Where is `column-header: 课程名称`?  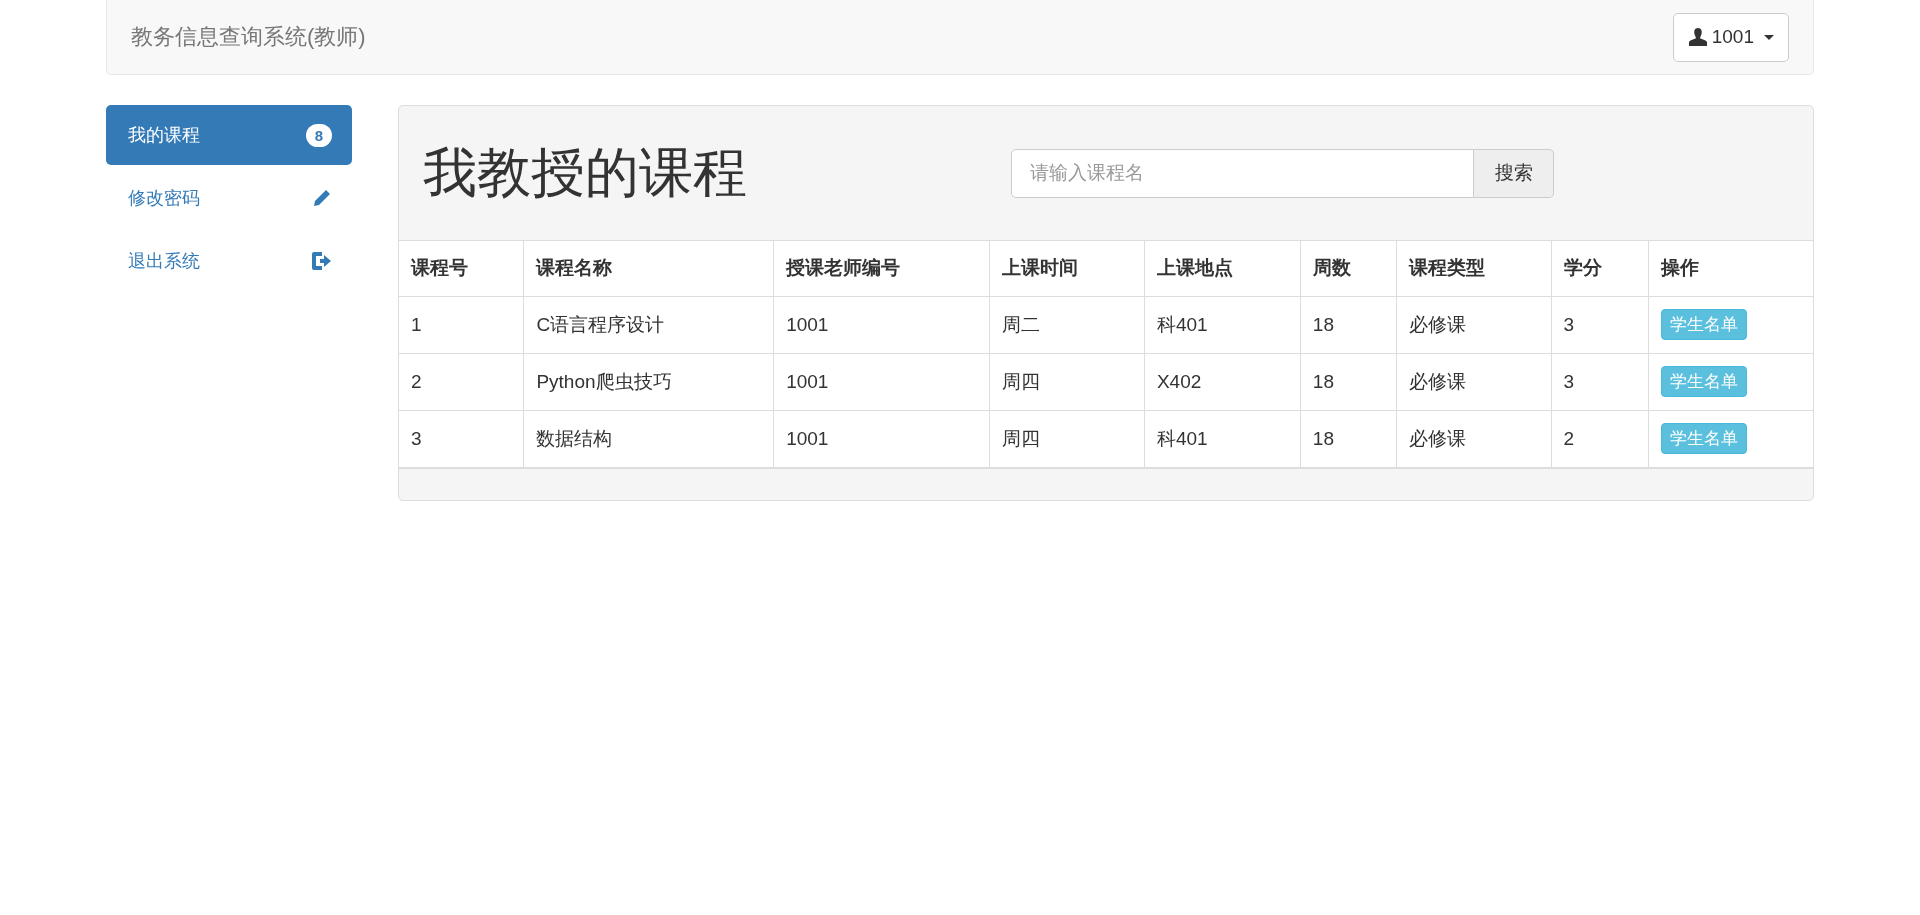
column-header: 课程名称 is located at coordinates (648, 268).